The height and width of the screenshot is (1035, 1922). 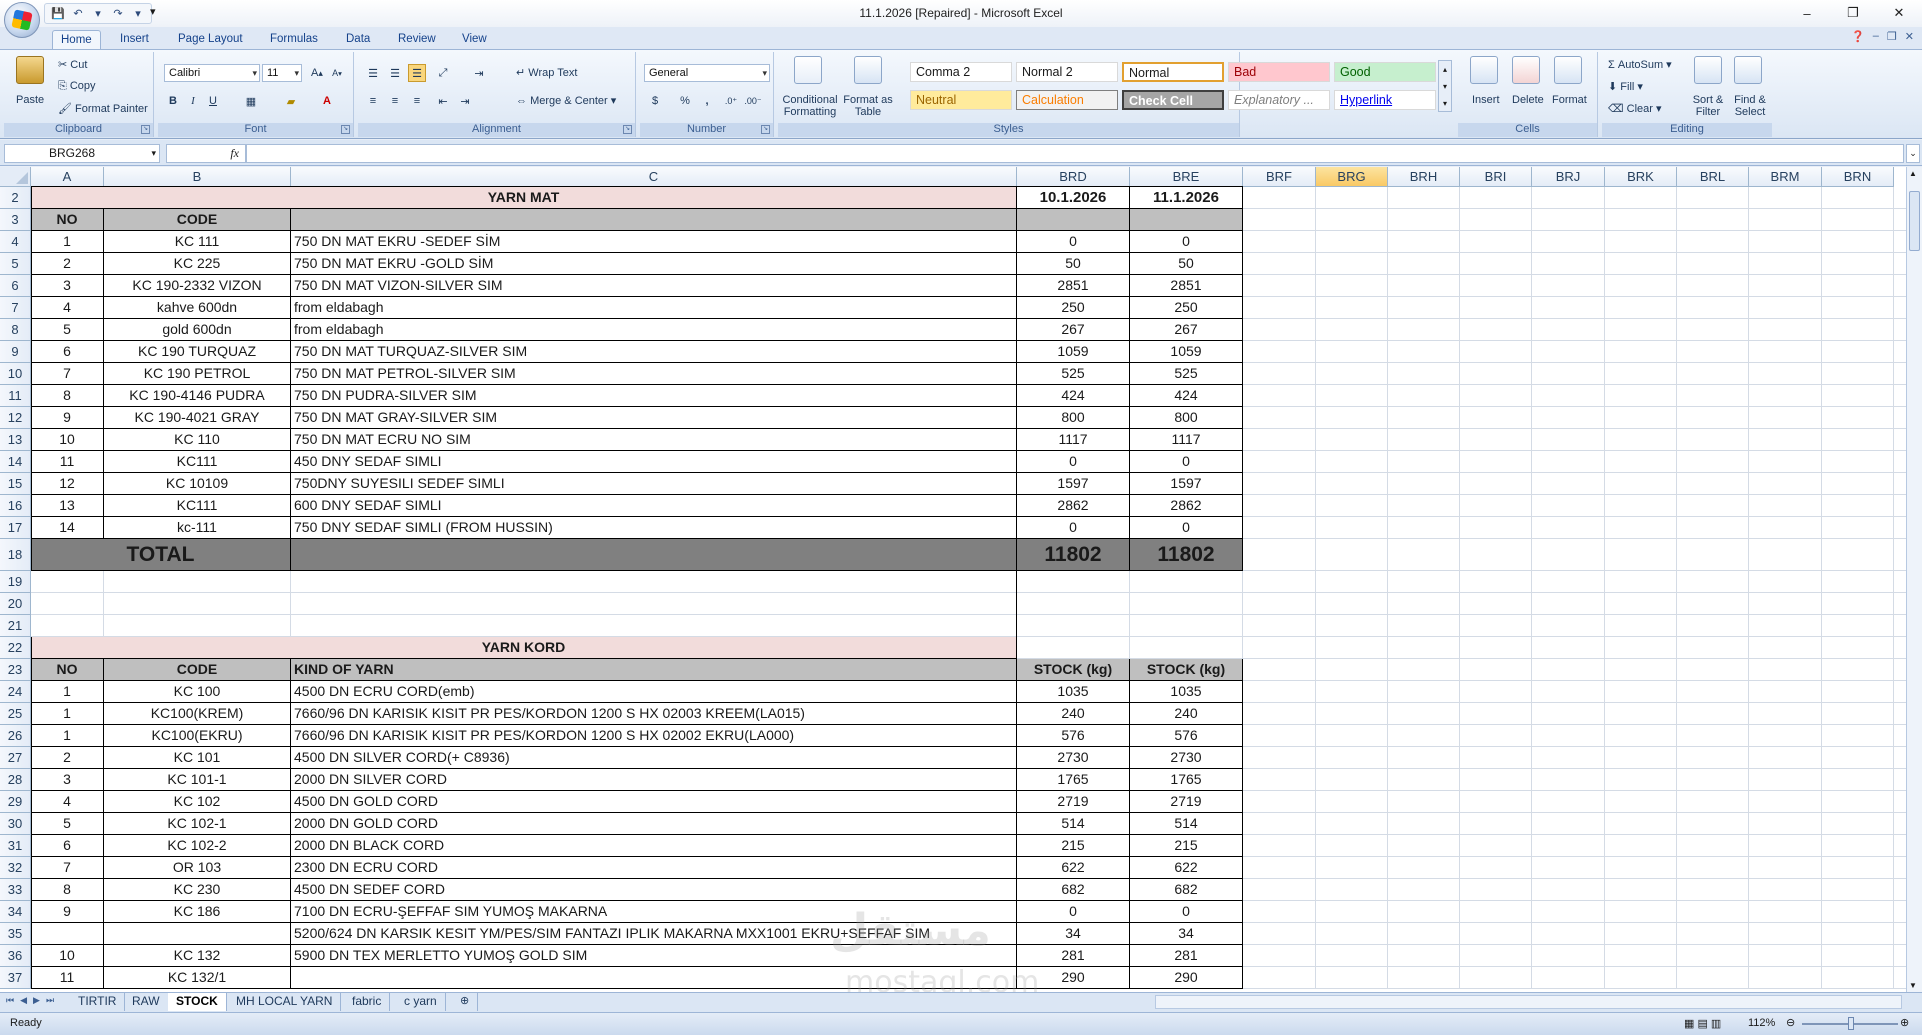 I want to click on align-center-icon: ≡, so click(x=395, y=101).